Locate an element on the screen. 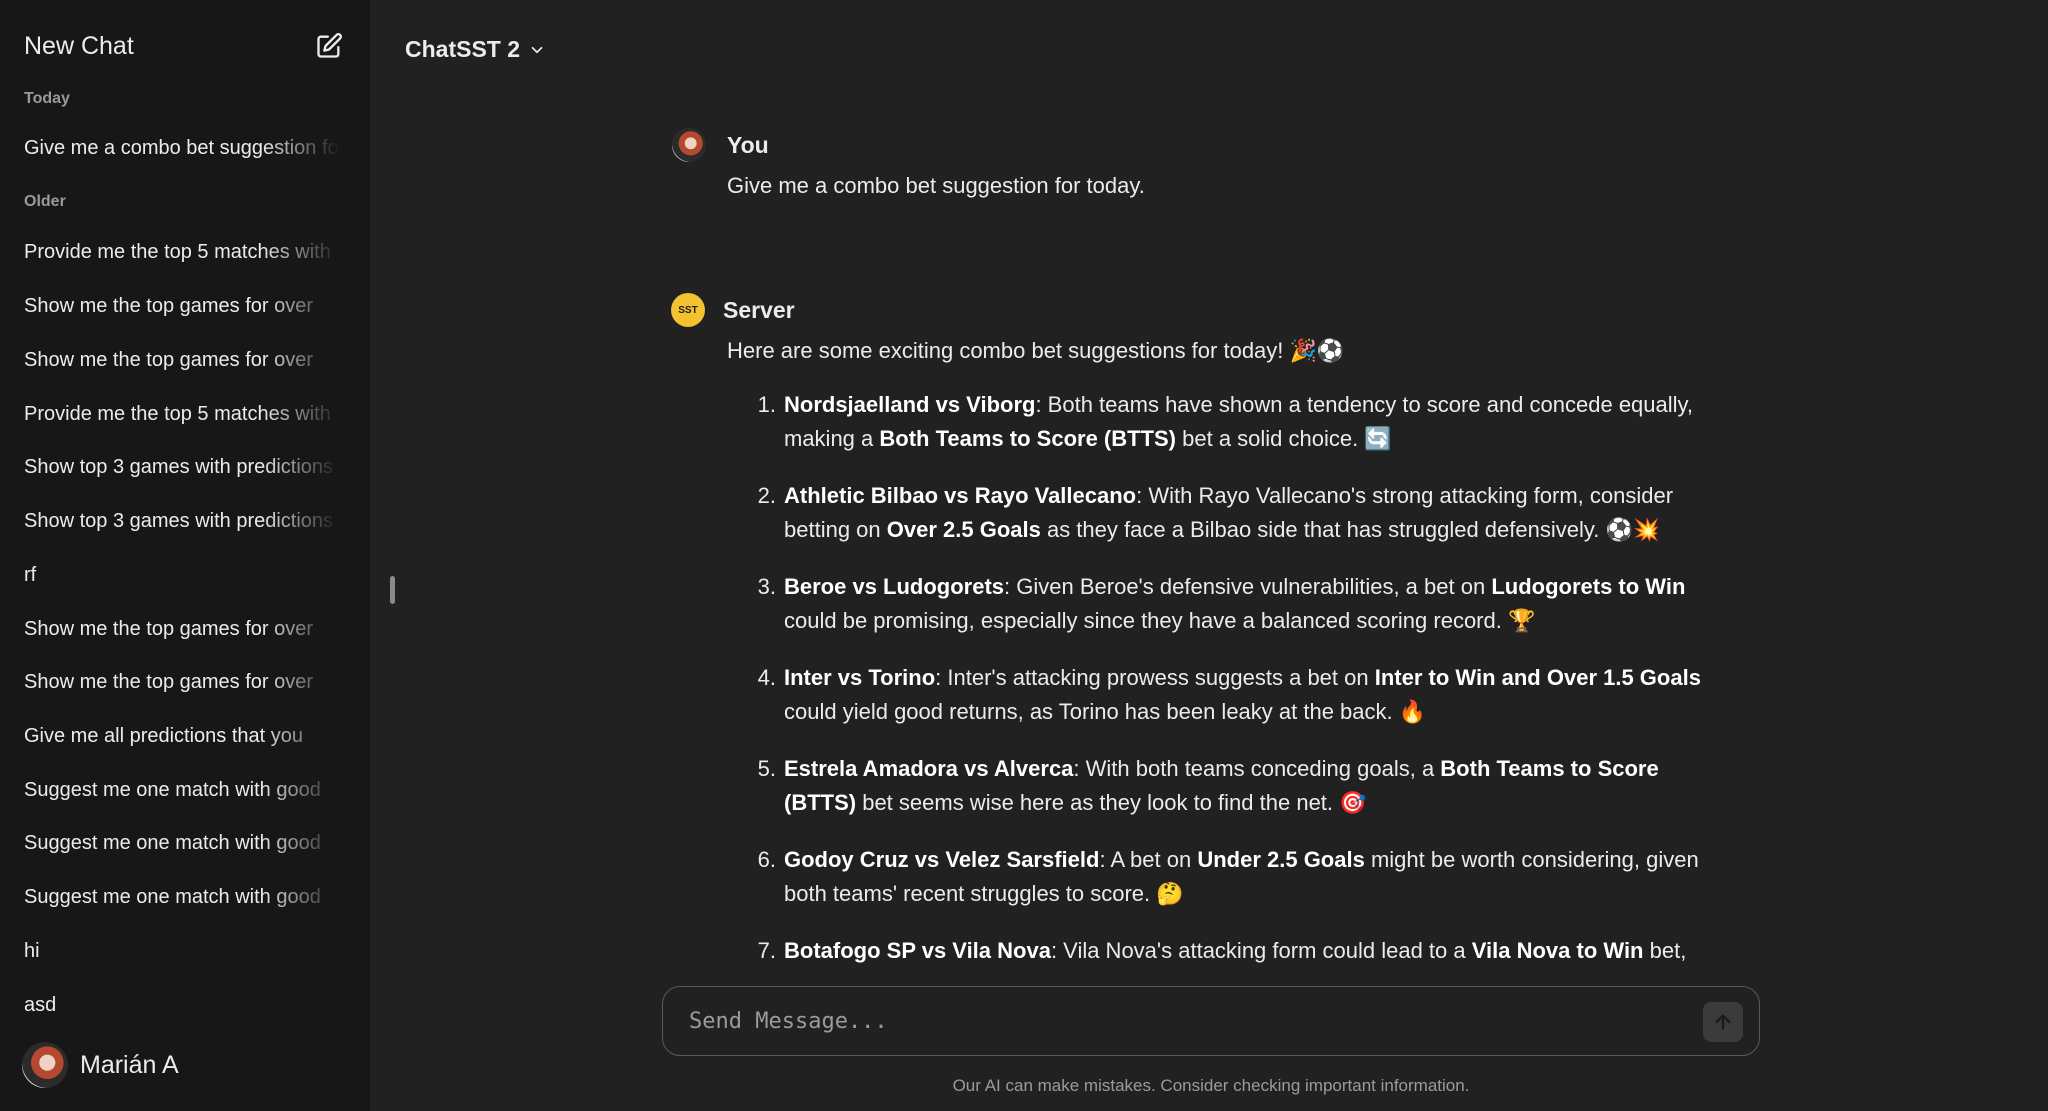  list-number: 5. is located at coordinates (766, 768).